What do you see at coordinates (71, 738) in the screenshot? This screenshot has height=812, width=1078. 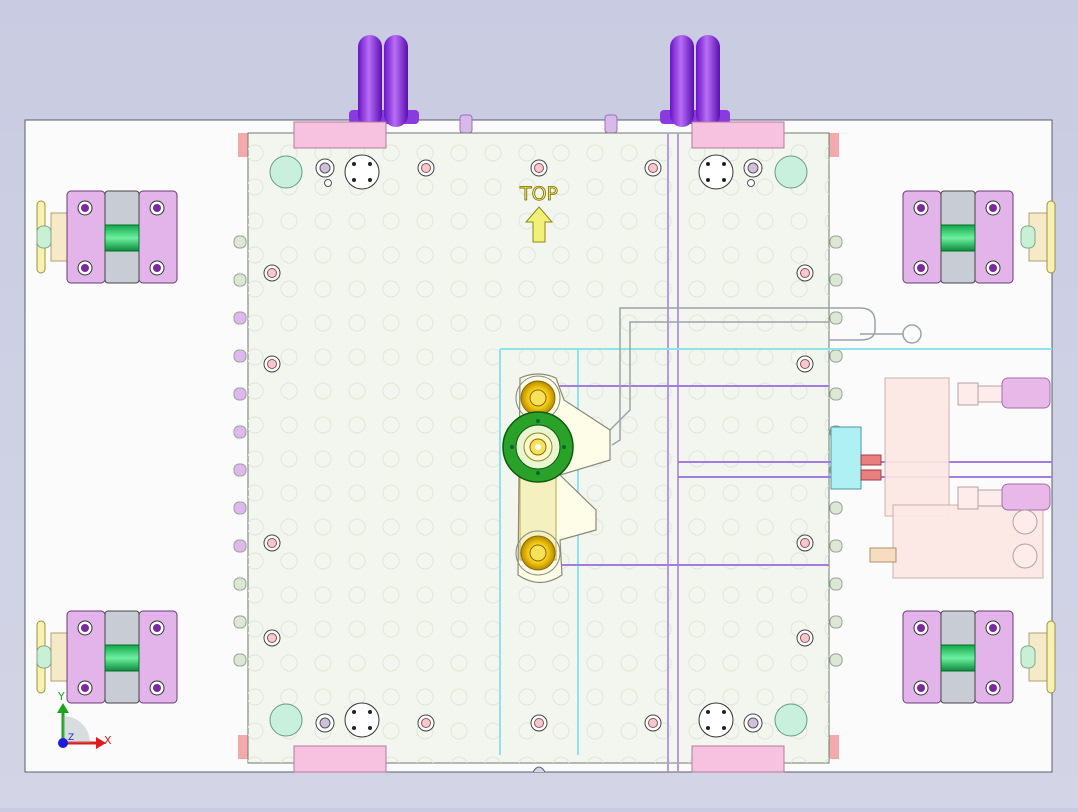 I see `axis-z-label: Z` at bounding box center [71, 738].